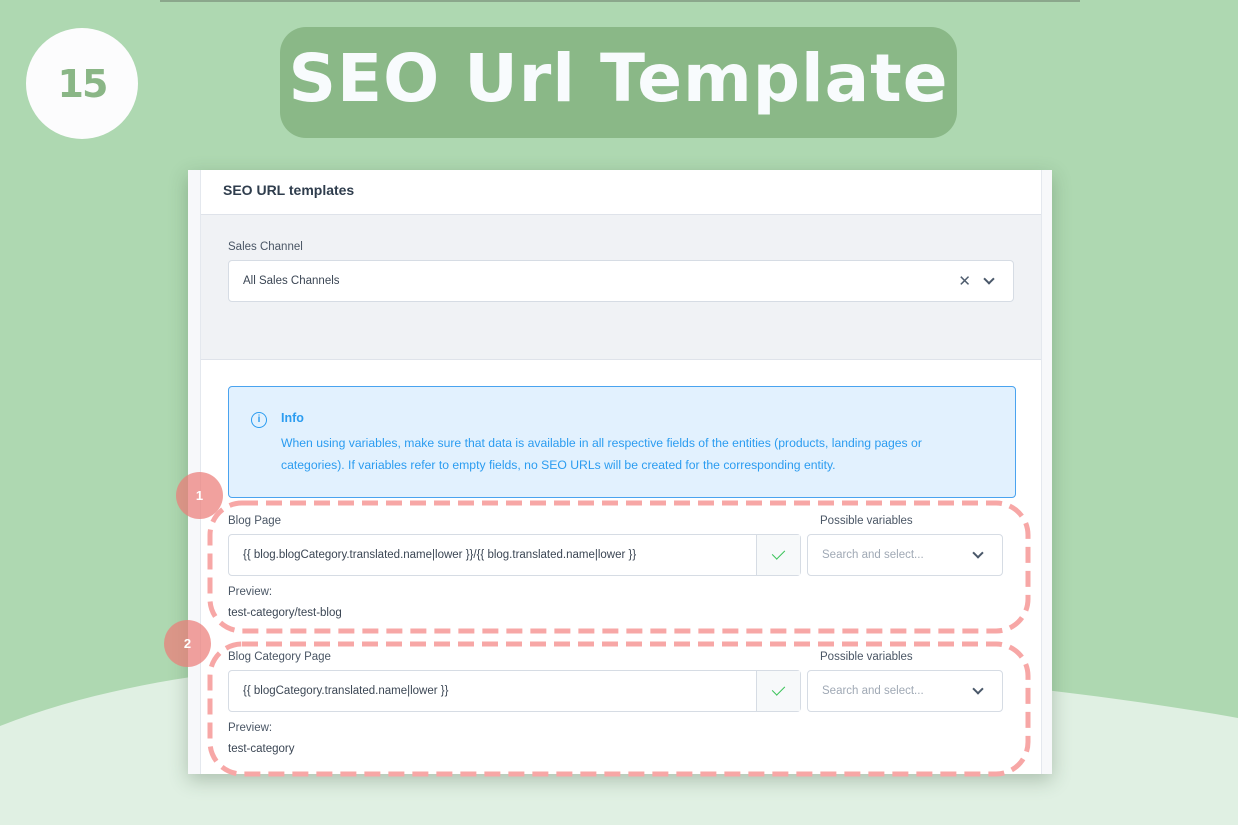  I want to click on blog-category-template-value: {{ blogCategory.translated.name|lower }}, so click(492, 691).